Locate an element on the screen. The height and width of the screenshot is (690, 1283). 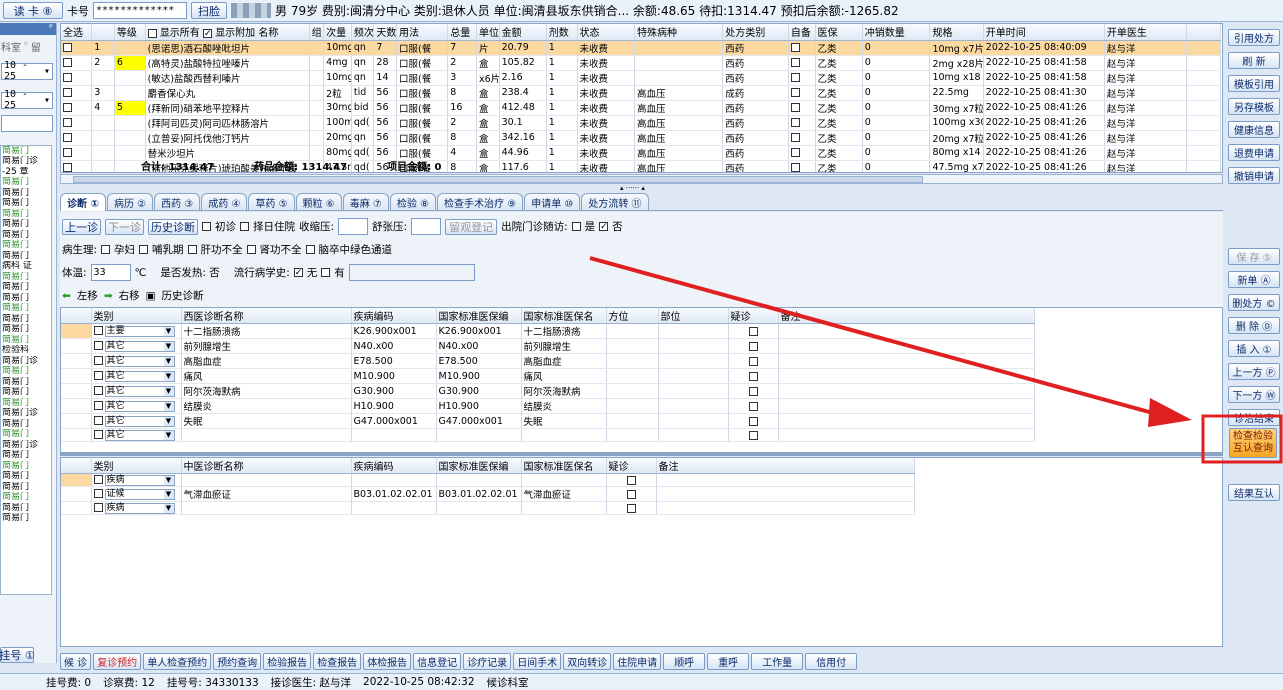
bottom-button-11: 住院申请 is located at coordinates (637, 661).